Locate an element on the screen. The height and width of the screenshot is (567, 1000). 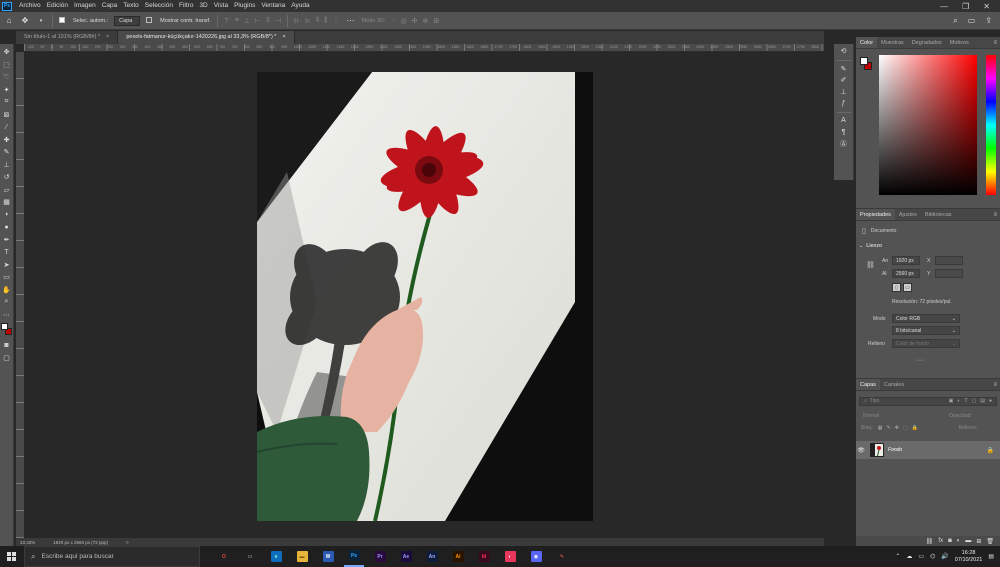
maximize-icon: ❐ is located at coordinates (965, 6).